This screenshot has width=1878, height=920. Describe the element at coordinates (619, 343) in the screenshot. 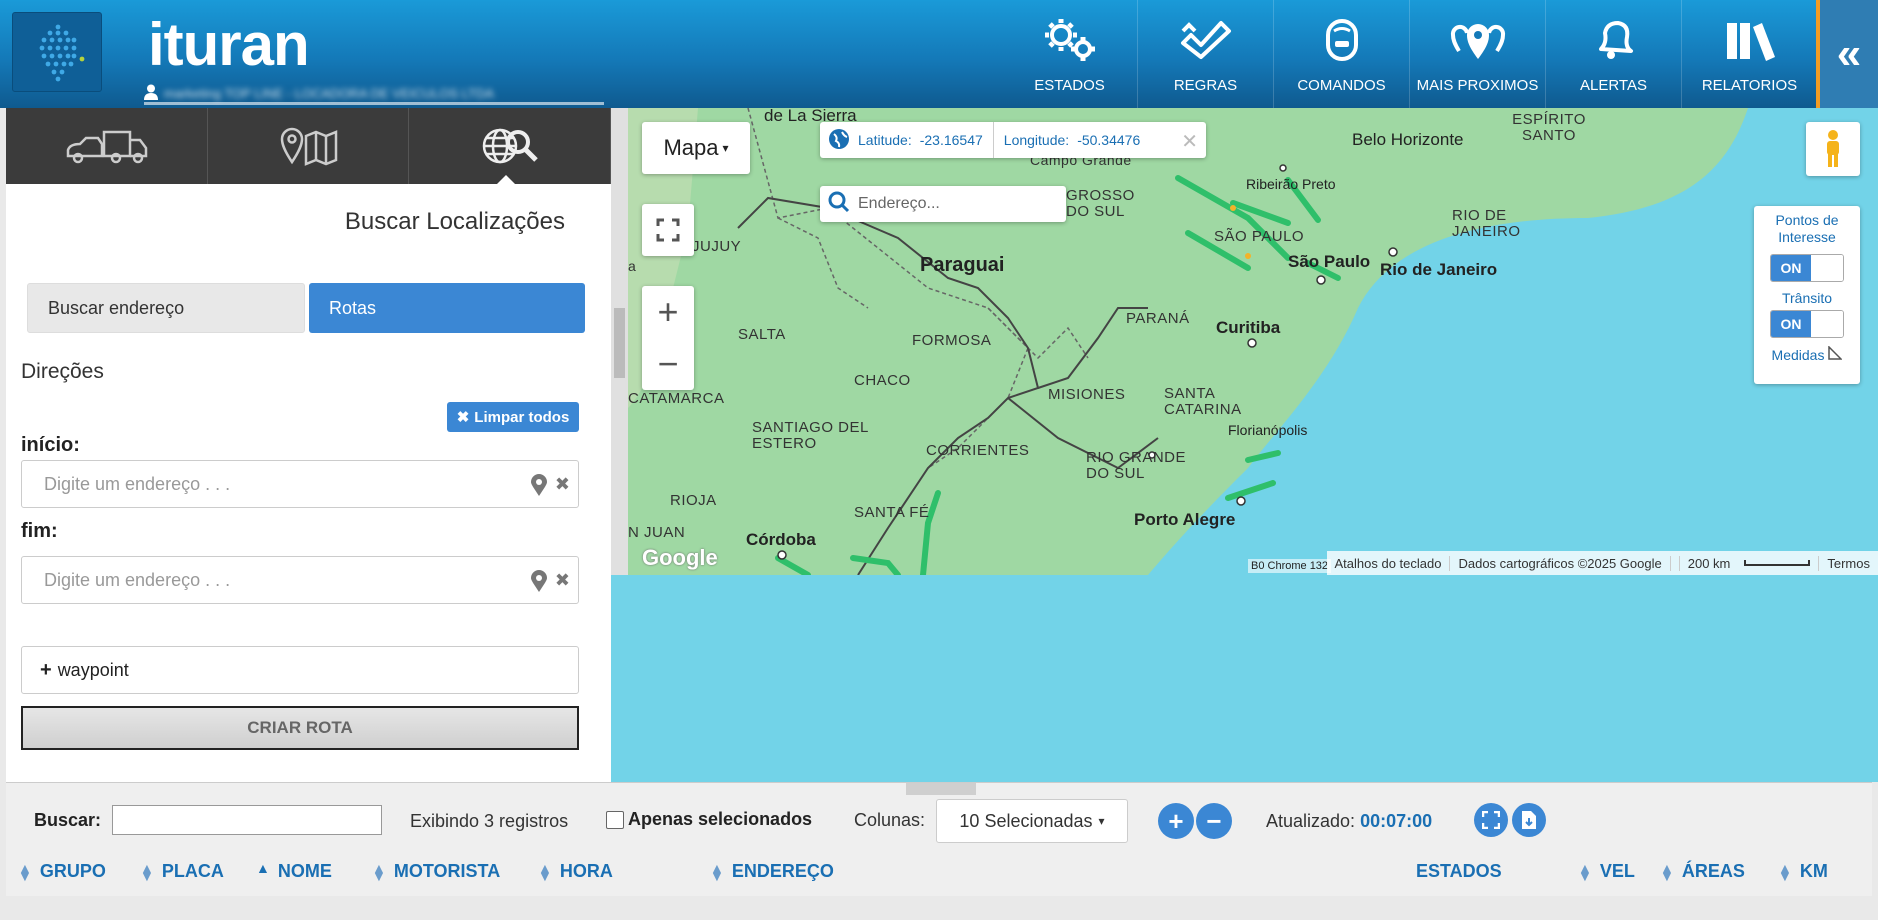

I see `splitter-handle` at that location.